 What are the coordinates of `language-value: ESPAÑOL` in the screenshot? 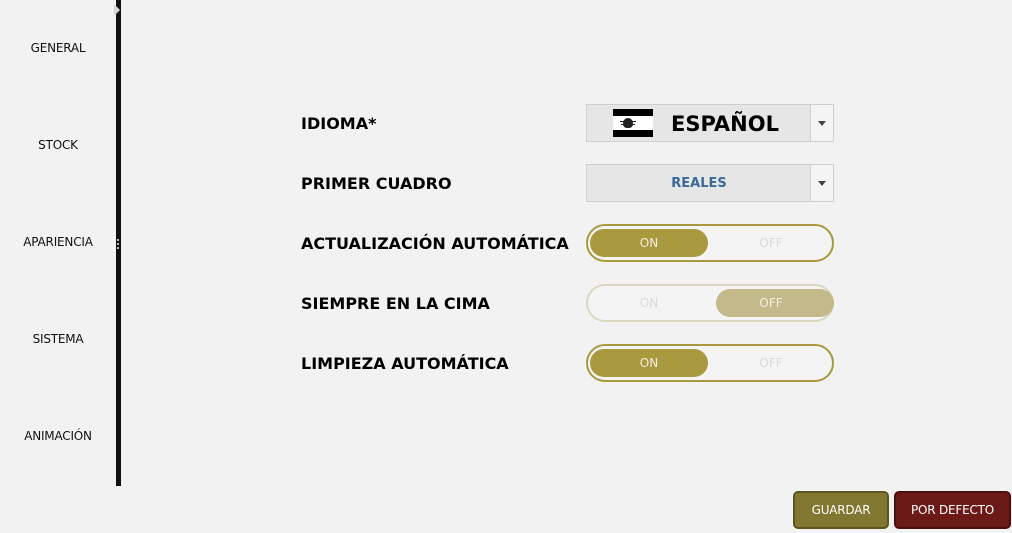 It's located at (725, 124).